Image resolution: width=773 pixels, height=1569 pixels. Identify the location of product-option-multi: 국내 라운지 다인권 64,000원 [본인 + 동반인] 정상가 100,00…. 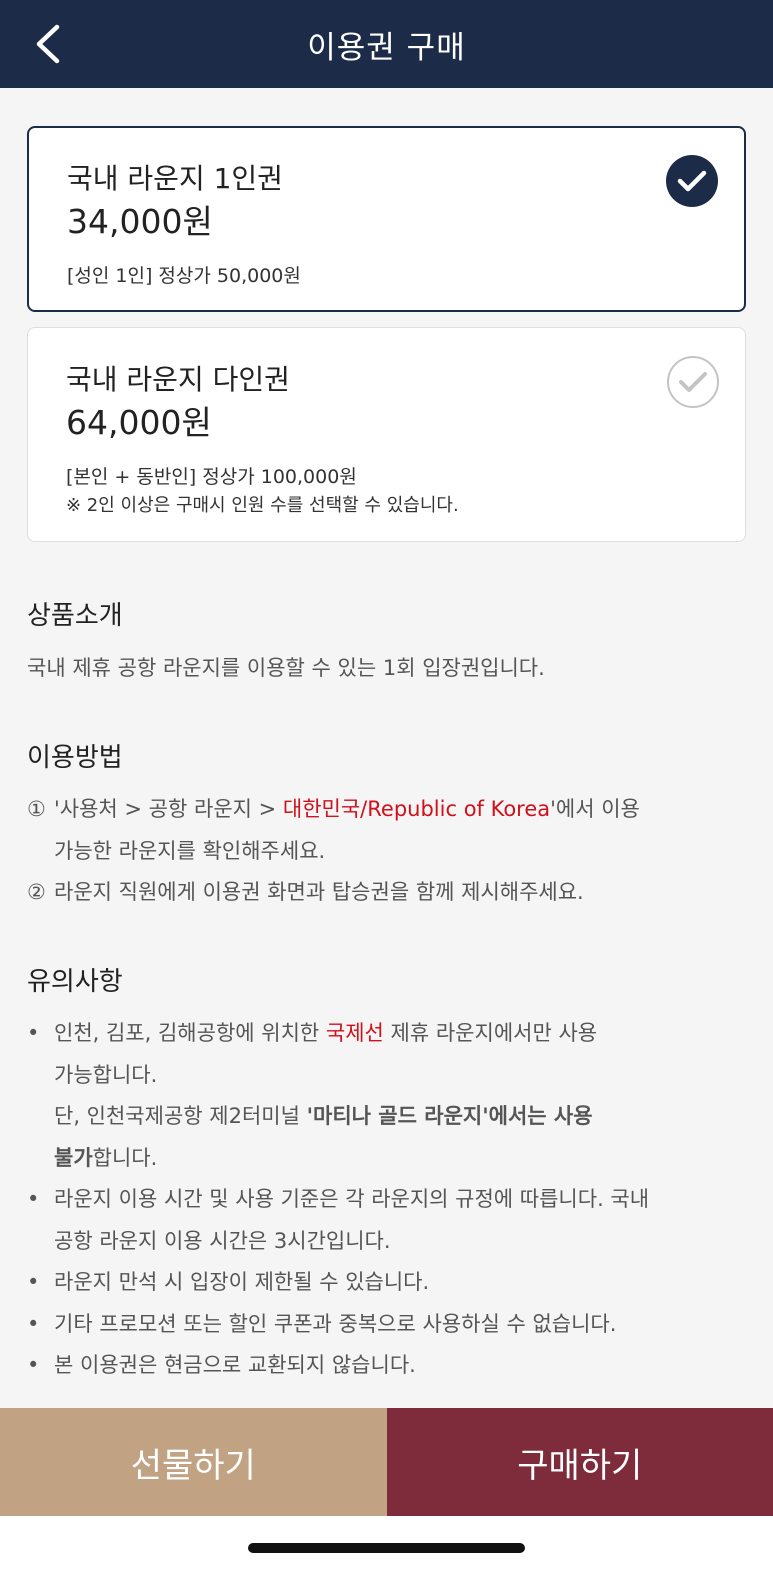
(386, 434).